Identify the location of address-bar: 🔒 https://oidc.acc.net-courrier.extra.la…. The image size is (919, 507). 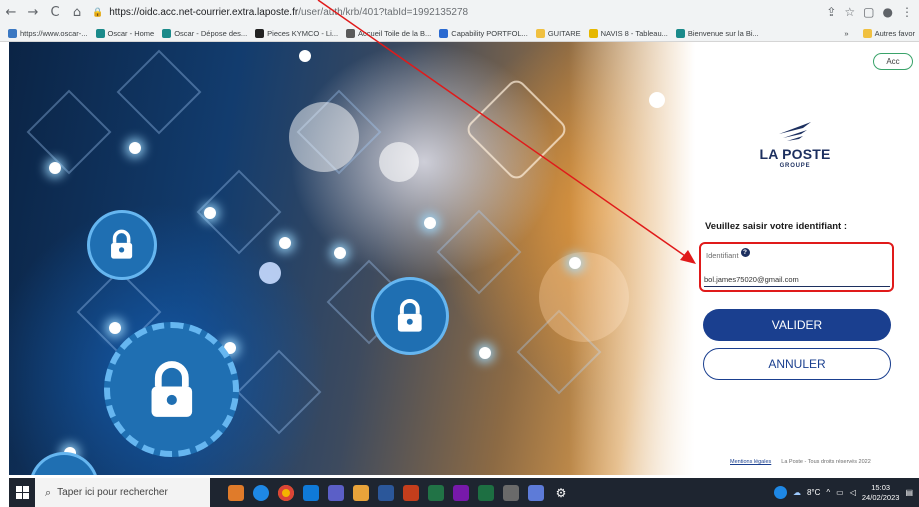
(459, 12).